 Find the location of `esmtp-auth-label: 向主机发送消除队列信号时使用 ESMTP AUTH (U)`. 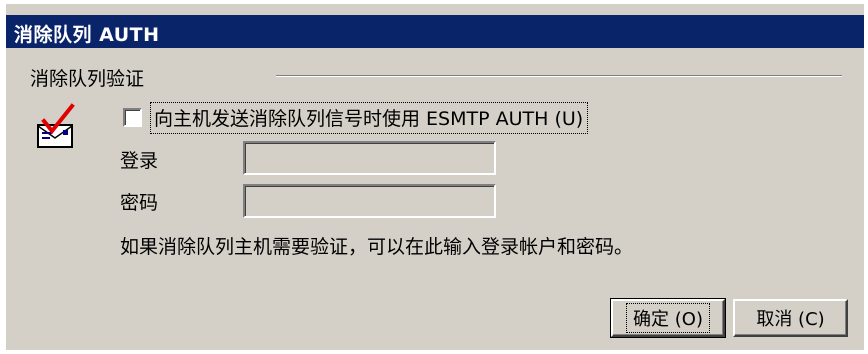

esmtp-auth-label: 向主机发送消除队列信号时使用 ESMTP AUTH (U) is located at coordinates (369, 118).